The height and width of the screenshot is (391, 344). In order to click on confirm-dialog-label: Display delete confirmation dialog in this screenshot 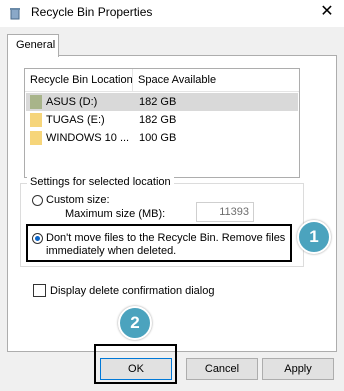, I will do `click(132, 291)`.